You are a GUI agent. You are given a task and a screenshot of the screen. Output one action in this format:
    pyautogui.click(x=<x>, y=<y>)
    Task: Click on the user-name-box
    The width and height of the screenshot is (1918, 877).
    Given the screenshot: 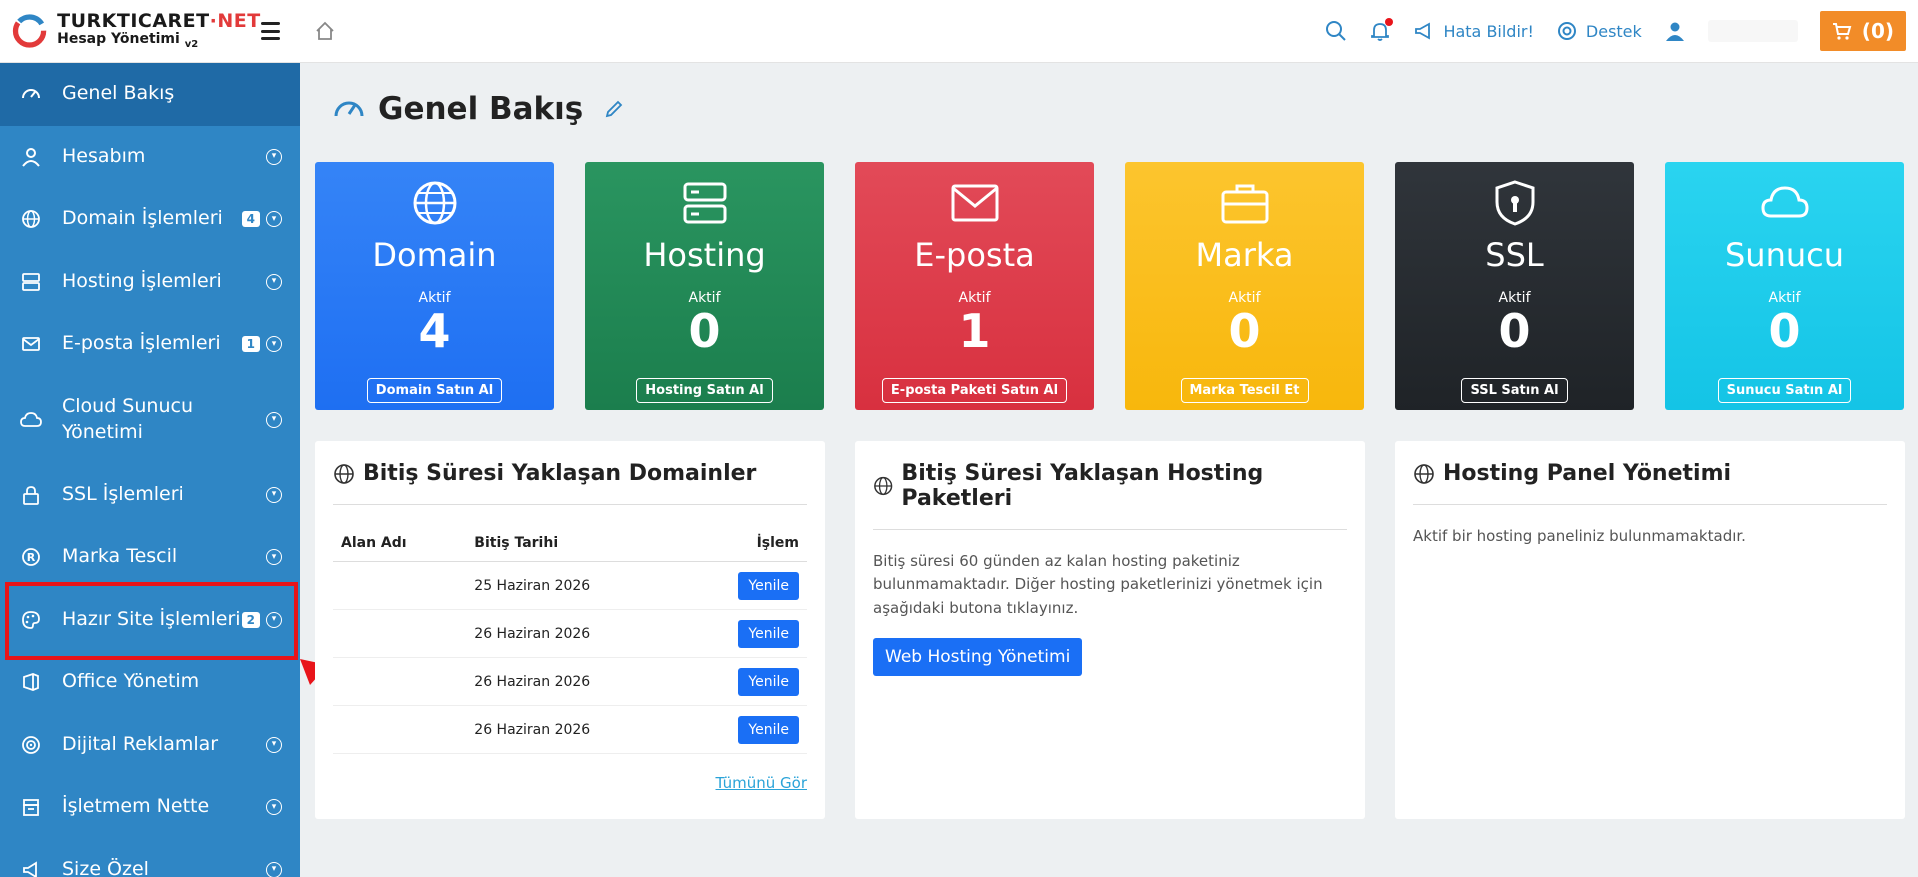 What is the action you would take?
    pyautogui.click(x=1752, y=31)
    